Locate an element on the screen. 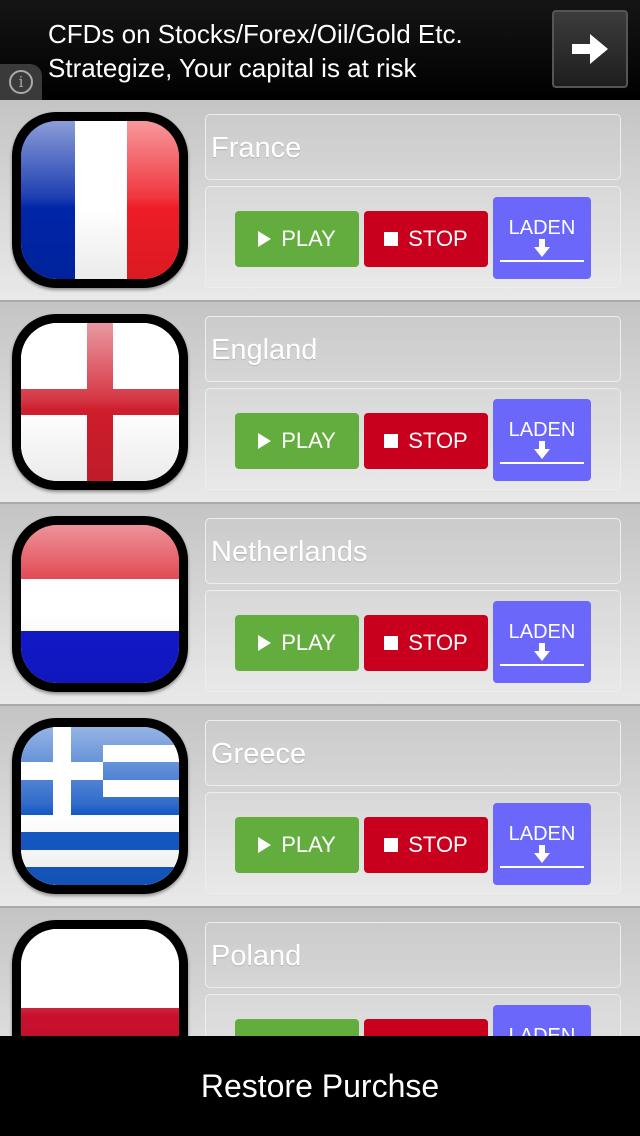 The height and width of the screenshot is (1136, 640). france-flag is located at coordinates (100, 200).